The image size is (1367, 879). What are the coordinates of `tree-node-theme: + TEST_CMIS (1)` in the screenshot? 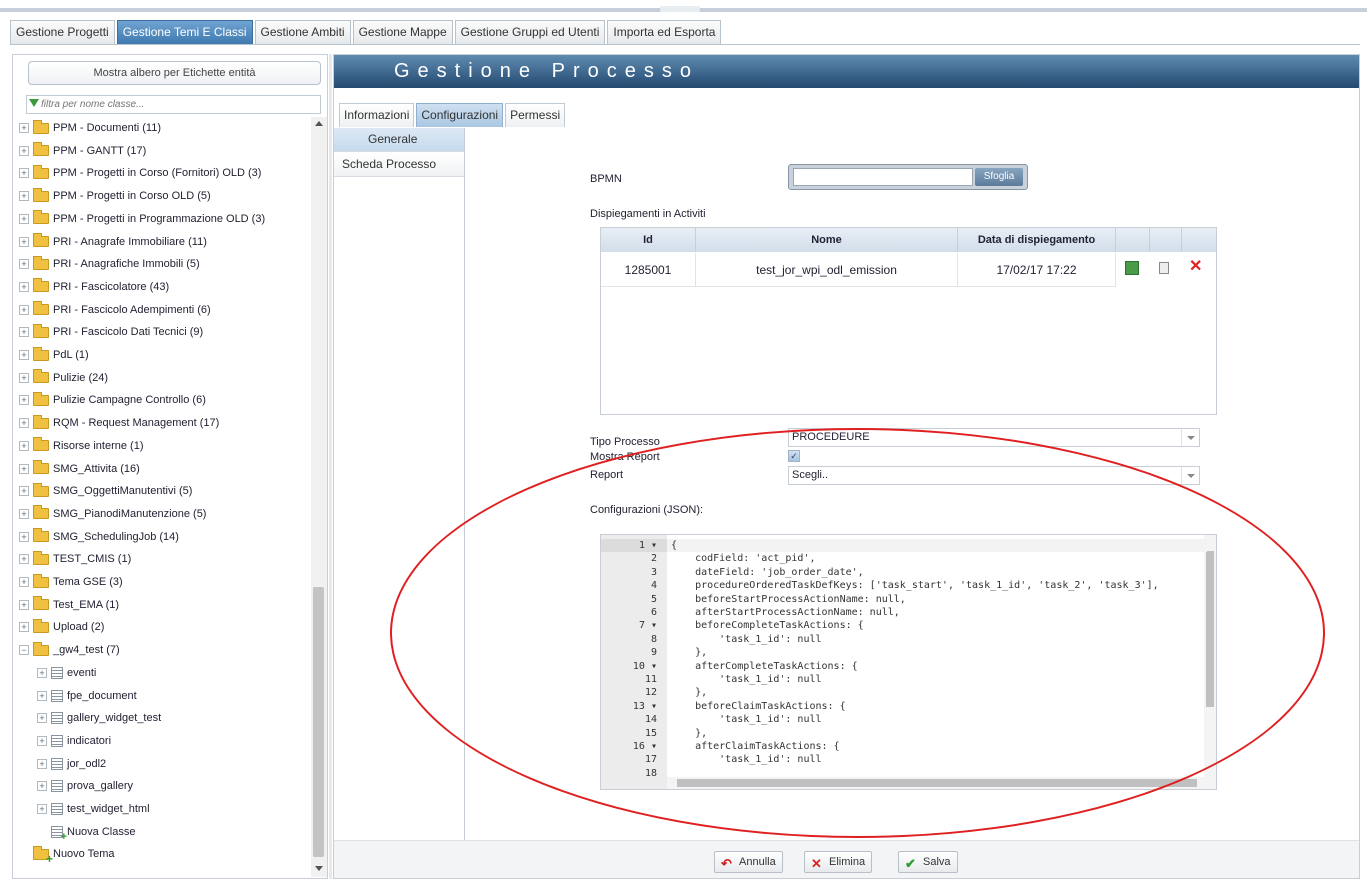 It's located at (75, 559).